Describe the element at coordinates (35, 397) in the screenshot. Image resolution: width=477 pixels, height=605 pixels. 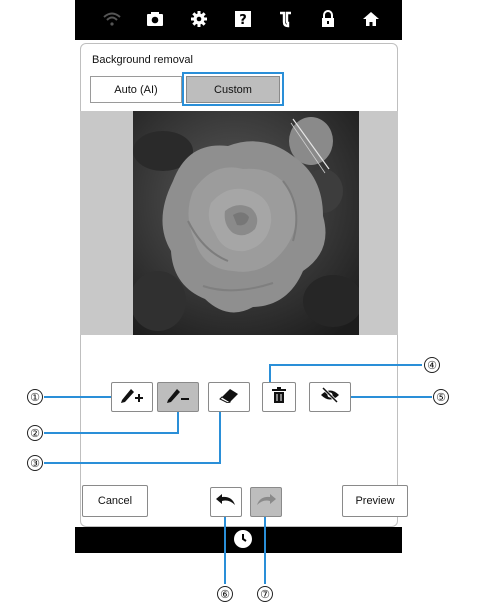
I see `callout-1: ①` at that location.